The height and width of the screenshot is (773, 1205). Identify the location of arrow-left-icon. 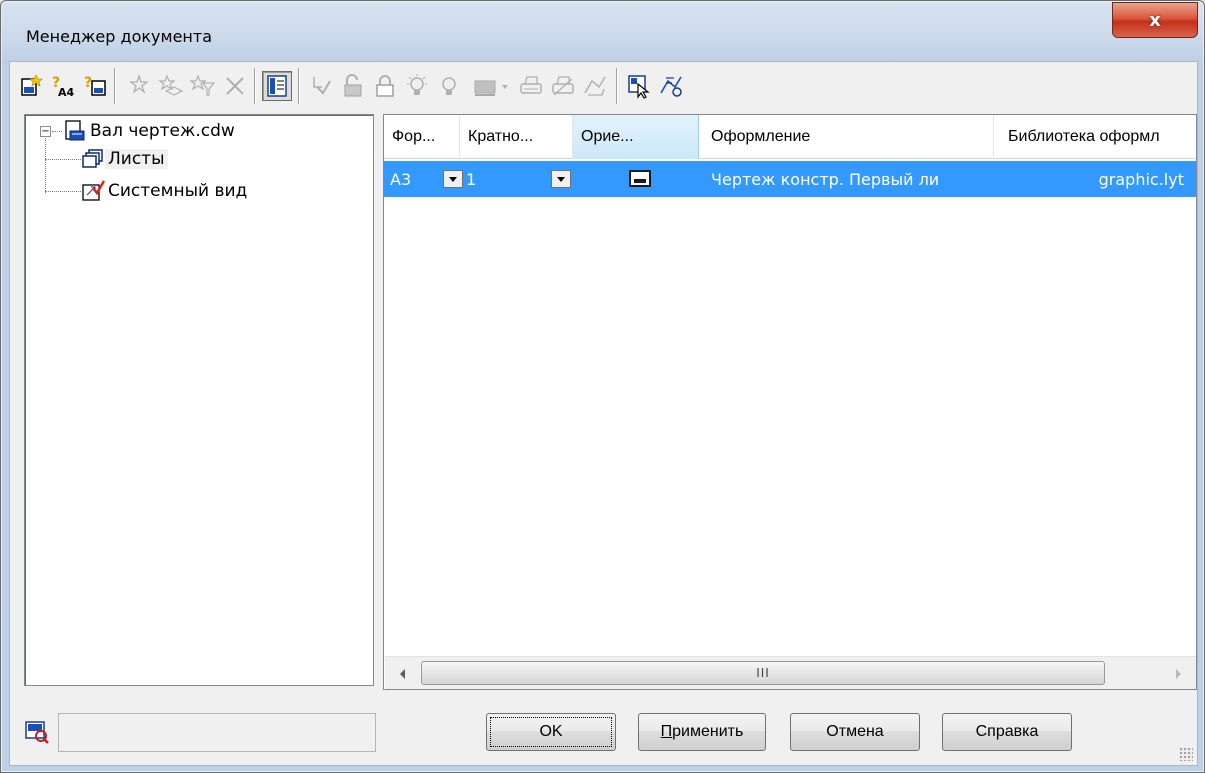
(402, 673).